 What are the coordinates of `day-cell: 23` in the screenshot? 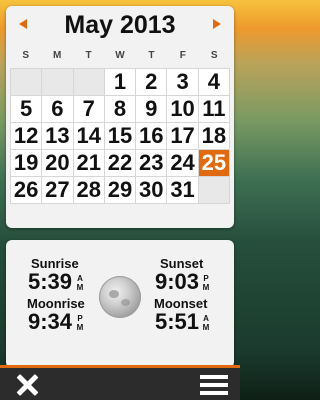 It's located at (151, 163).